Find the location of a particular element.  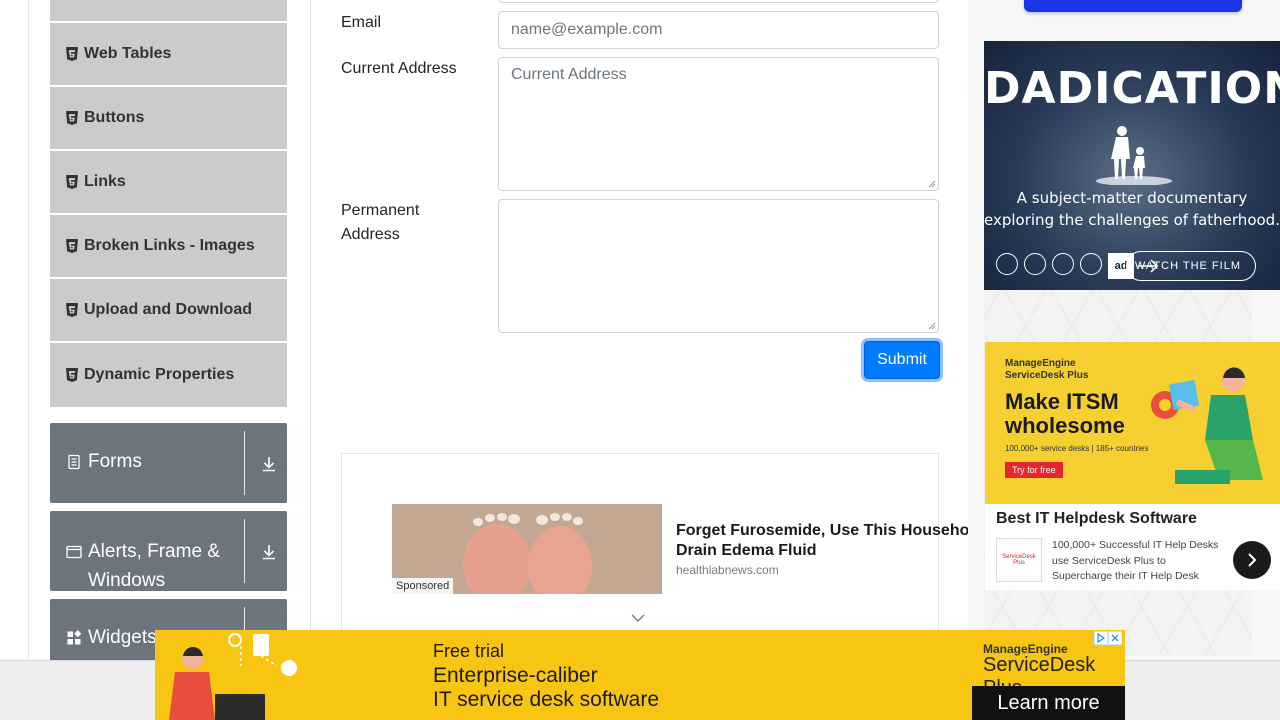

person-laptop-illustration-icon is located at coordinates (233, 676).